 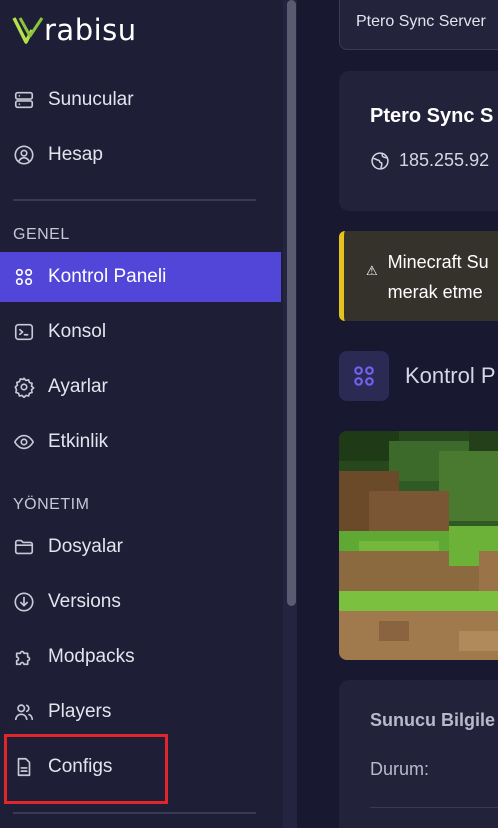 I want to click on server-icon, so click(x=24, y=100).